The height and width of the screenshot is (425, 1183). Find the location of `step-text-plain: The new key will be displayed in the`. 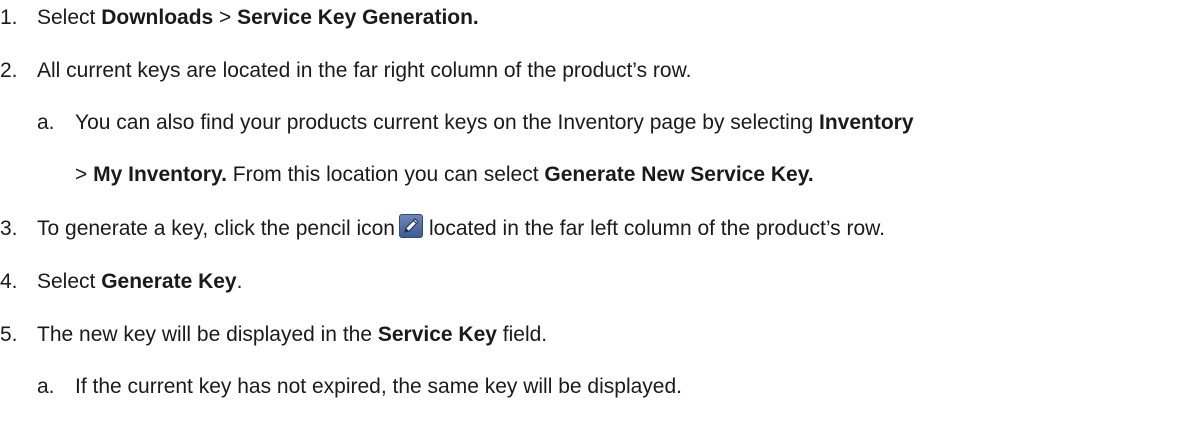

step-text-plain: The new key will be displayed in the is located at coordinates (207, 334).